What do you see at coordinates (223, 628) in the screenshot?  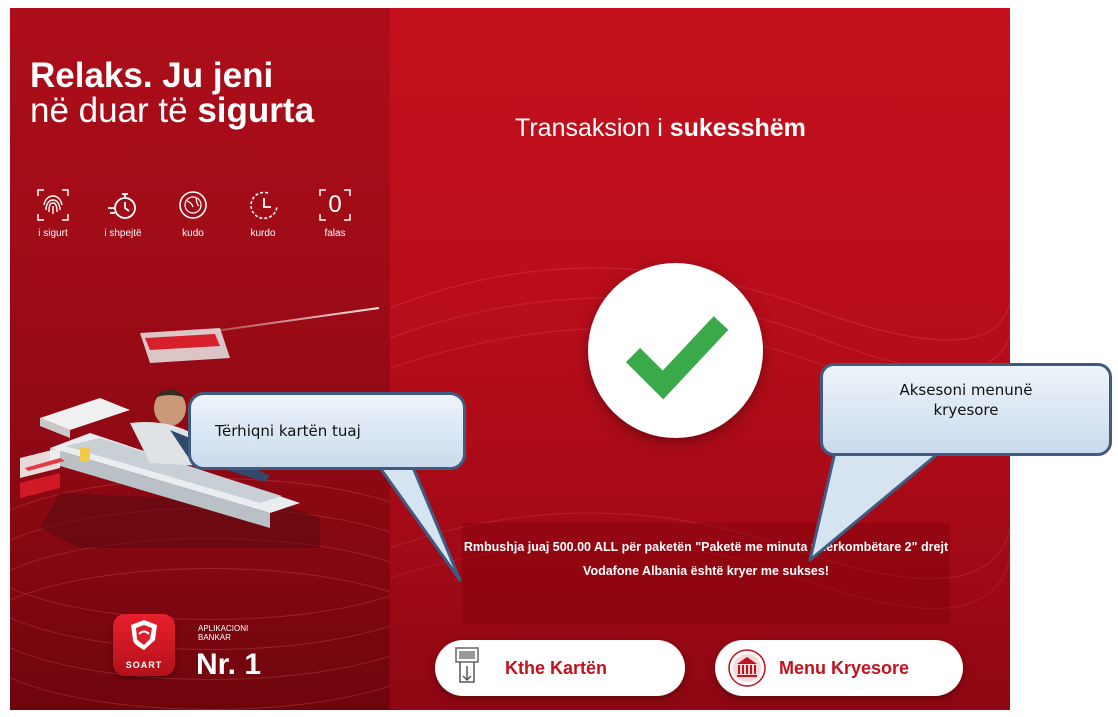 I see `app-caption-line1: APLIKACIONI` at bounding box center [223, 628].